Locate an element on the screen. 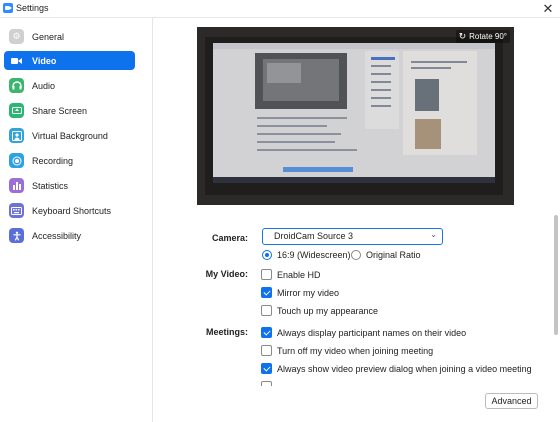  sidebar-item-label: Virtual Background is located at coordinates (70, 135).